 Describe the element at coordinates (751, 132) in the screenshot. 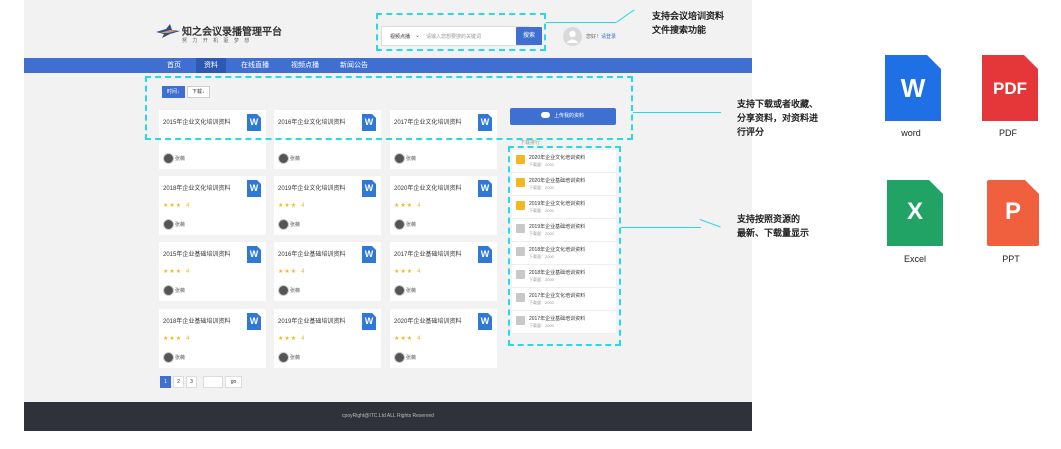

I see `download-annotation-line: 行评分` at that location.